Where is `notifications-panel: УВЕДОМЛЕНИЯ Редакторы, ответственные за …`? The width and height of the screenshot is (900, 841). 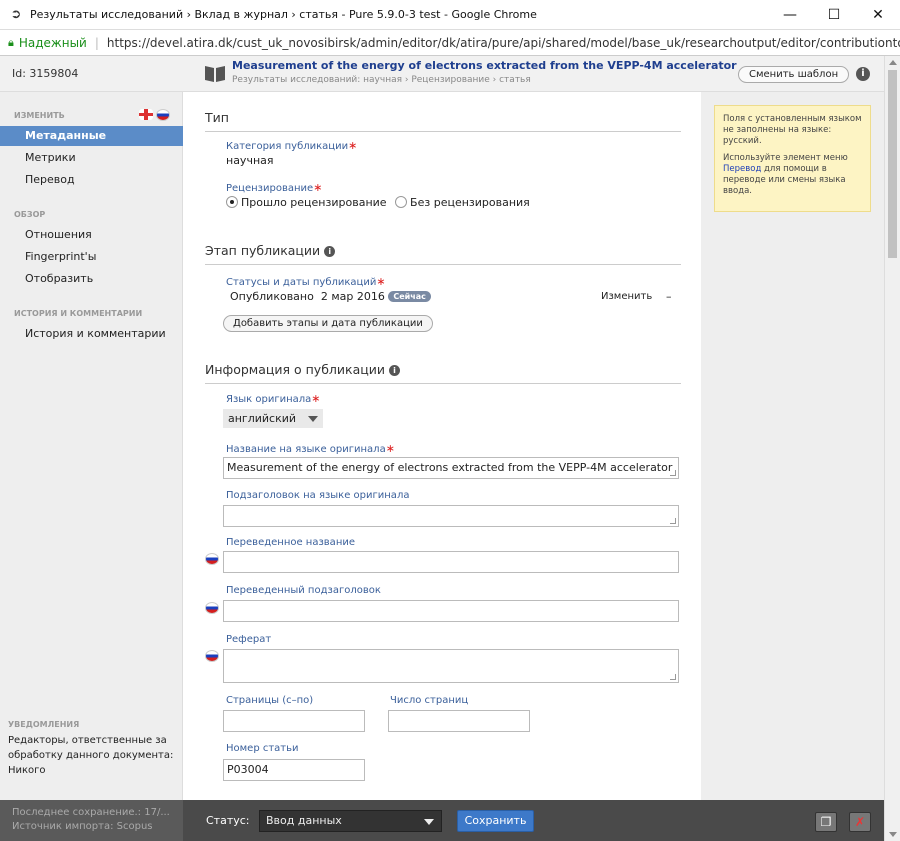 notifications-panel: УВЕДОМЛЕНИЯ Редакторы, ответственные за … is located at coordinates (91, 749).